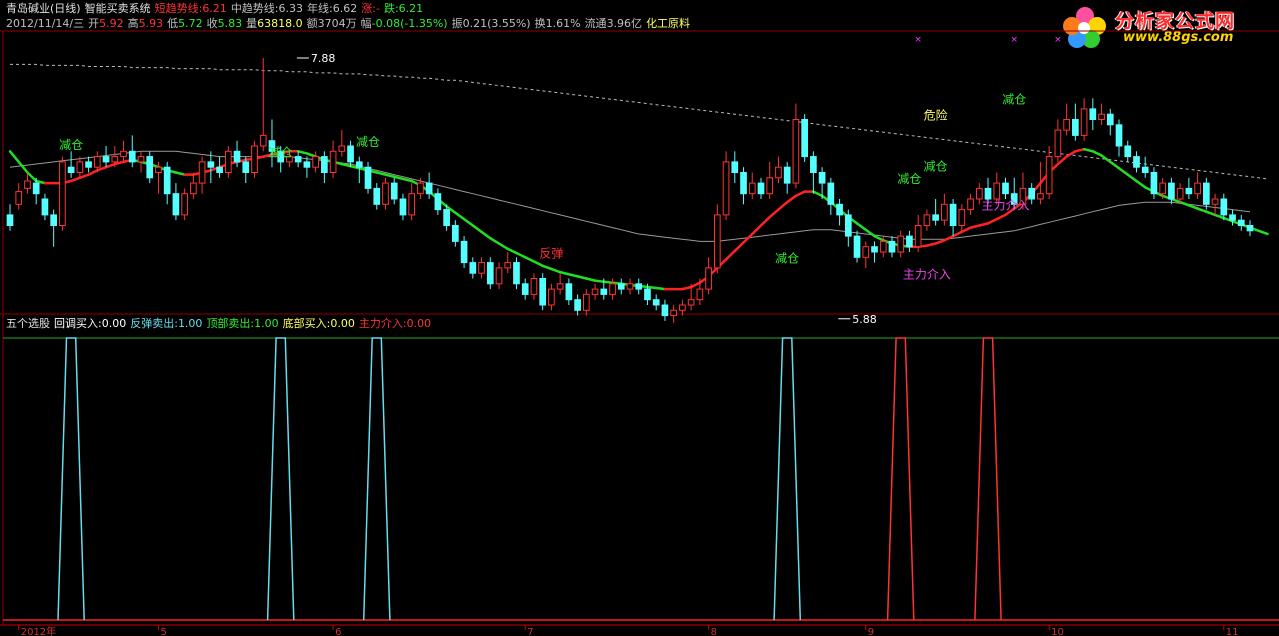 This screenshot has height=636, width=1279. Describe the element at coordinates (987, 40) in the screenshot. I see `top-markers: × × ×` at that location.